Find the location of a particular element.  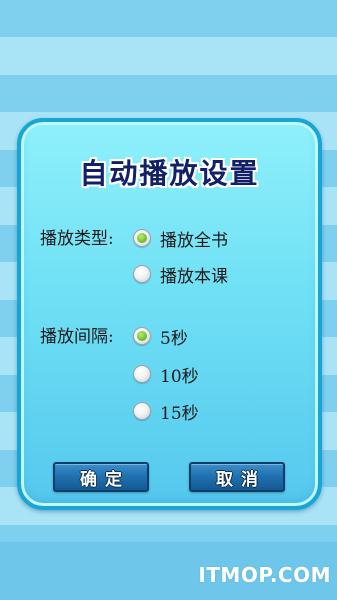

cancel-button: 取消 is located at coordinates (237, 477).